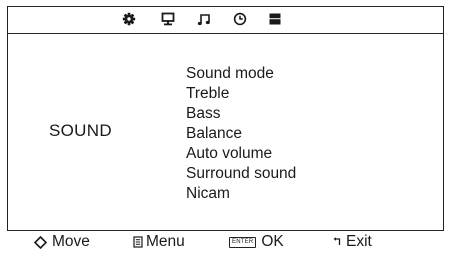 Image resolution: width=454 pixels, height=255 pixels. I want to click on menu-key-icon, so click(138, 242).